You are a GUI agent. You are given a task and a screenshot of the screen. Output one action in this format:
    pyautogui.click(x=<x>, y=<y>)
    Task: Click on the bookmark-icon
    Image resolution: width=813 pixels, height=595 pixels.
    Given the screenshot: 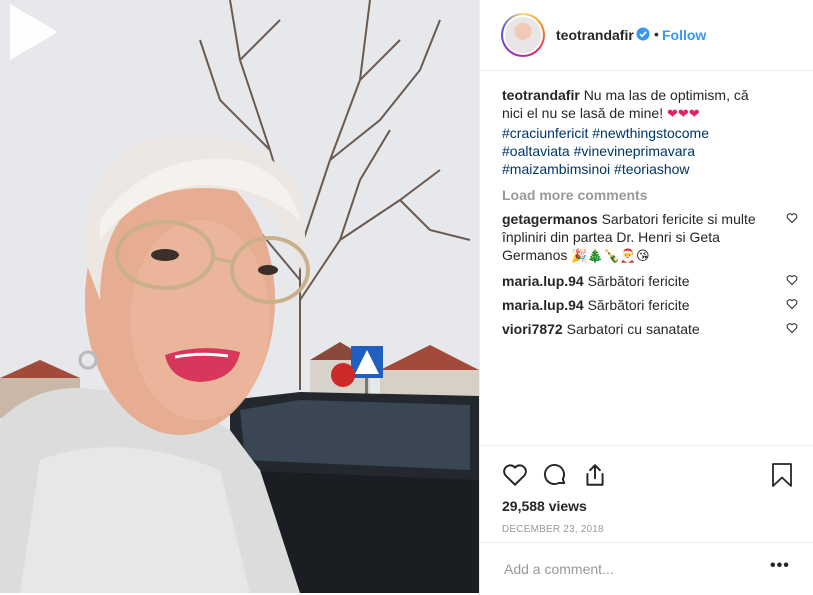 What is the action you would take?
    pyautogui.click(x=782, y=475)
    